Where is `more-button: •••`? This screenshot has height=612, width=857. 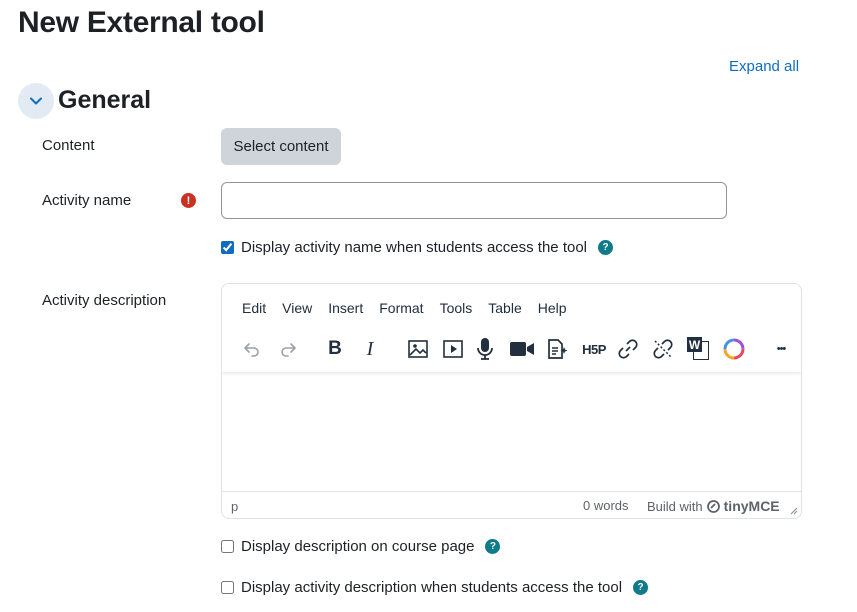
more-button: ••• is located at coordinates (781, 349).